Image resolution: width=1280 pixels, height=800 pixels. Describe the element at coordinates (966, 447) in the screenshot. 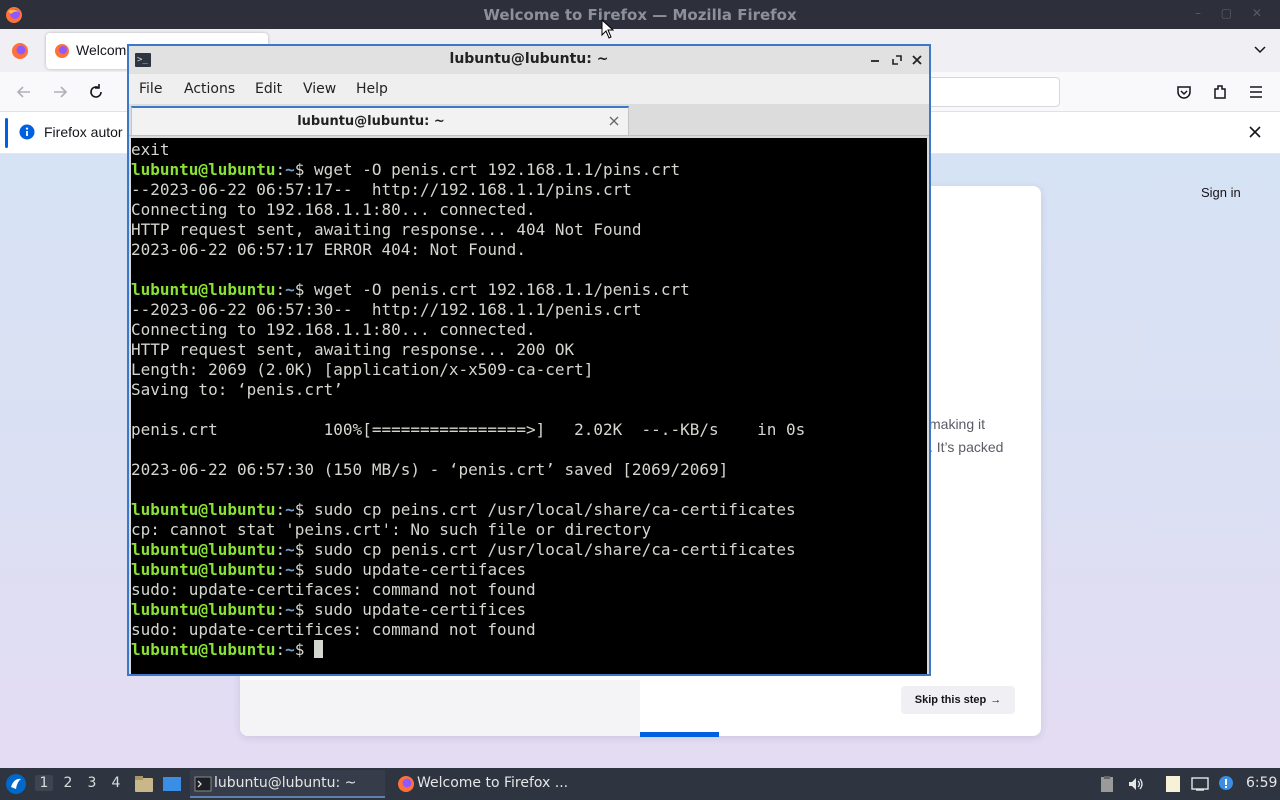

I see `welcome-body-text: . It’s packed` at that location.